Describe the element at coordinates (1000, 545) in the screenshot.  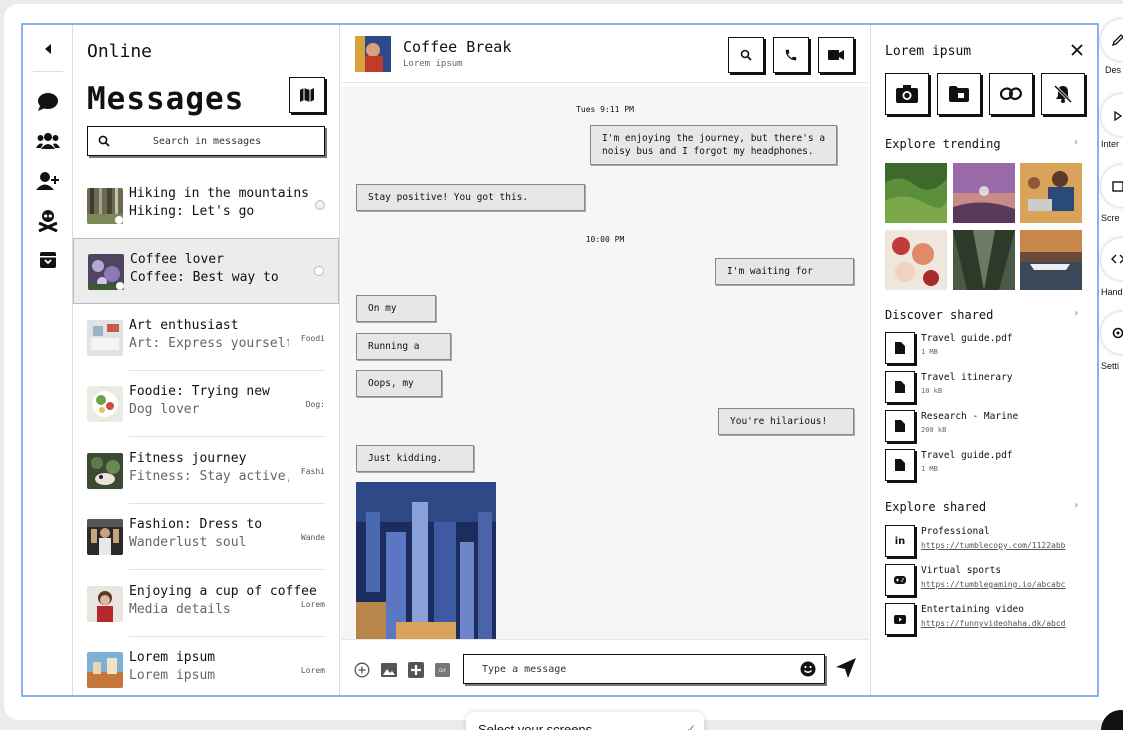
I see `link-url: https://tumblecopy.com/1122abb` at that location.